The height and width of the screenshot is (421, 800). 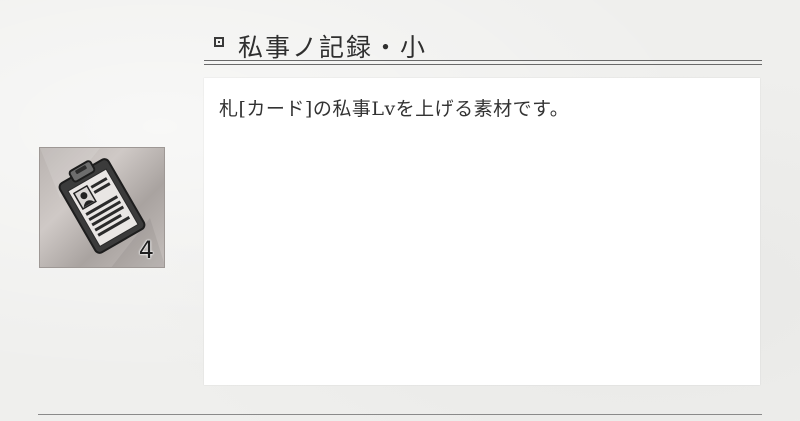 I want to click on item-title: 私事ノ記録・小, so click(x=333, y=47).